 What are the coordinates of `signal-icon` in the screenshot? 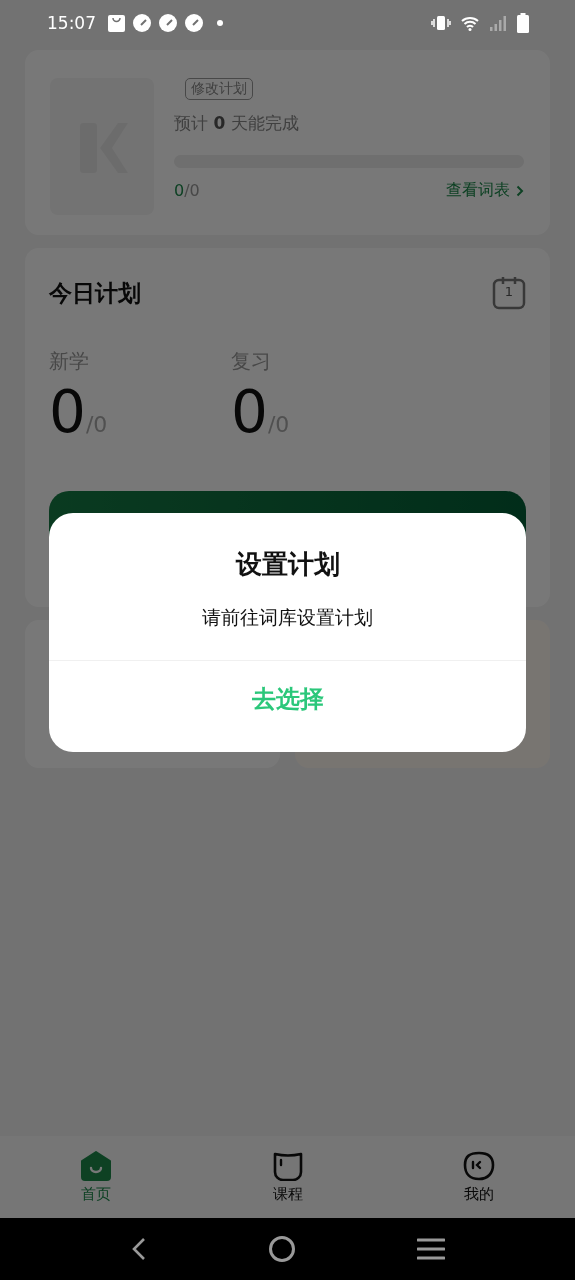 It's located at (498, 23).